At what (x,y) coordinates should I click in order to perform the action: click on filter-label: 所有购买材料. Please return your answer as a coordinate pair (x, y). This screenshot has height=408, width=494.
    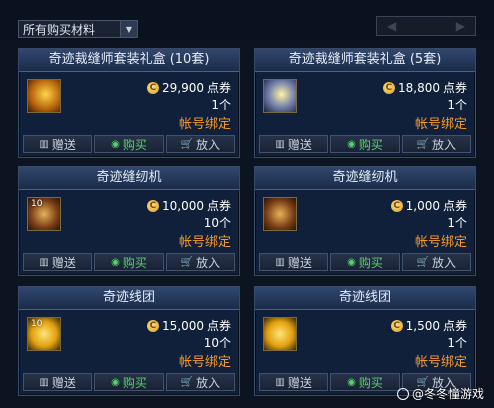
    Looking at the image, I should click on (59, 29).